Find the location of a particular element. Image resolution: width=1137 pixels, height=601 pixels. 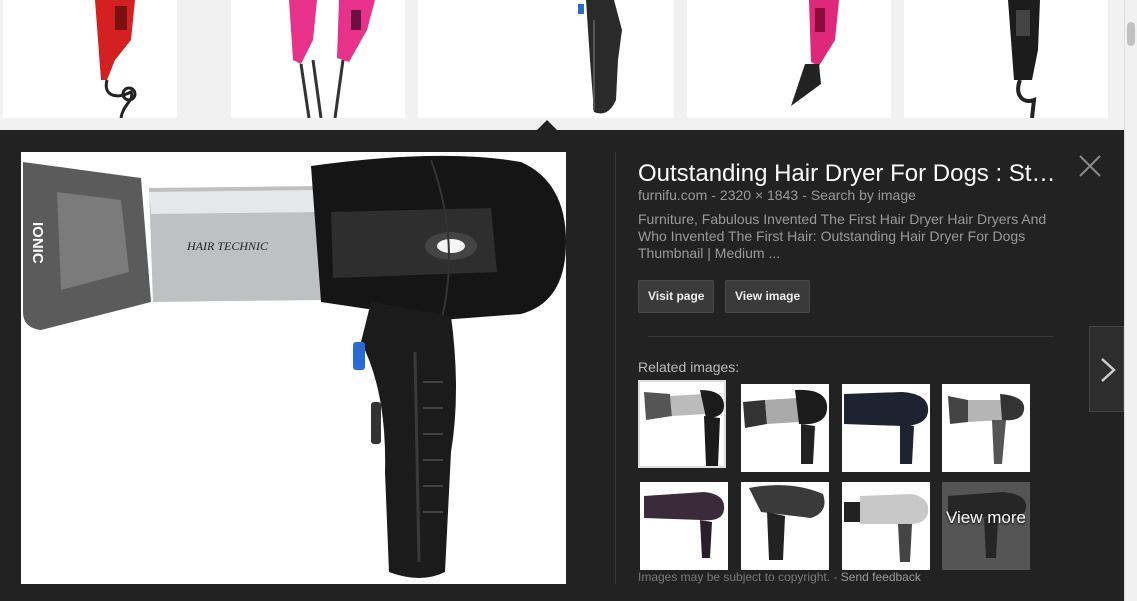

view-image-button: View image is located at coordinates (768, 296).